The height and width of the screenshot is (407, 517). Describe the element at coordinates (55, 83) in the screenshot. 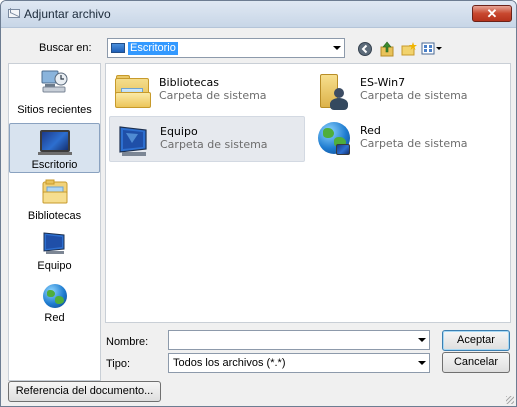

I see `recent-places-icon` at that location.